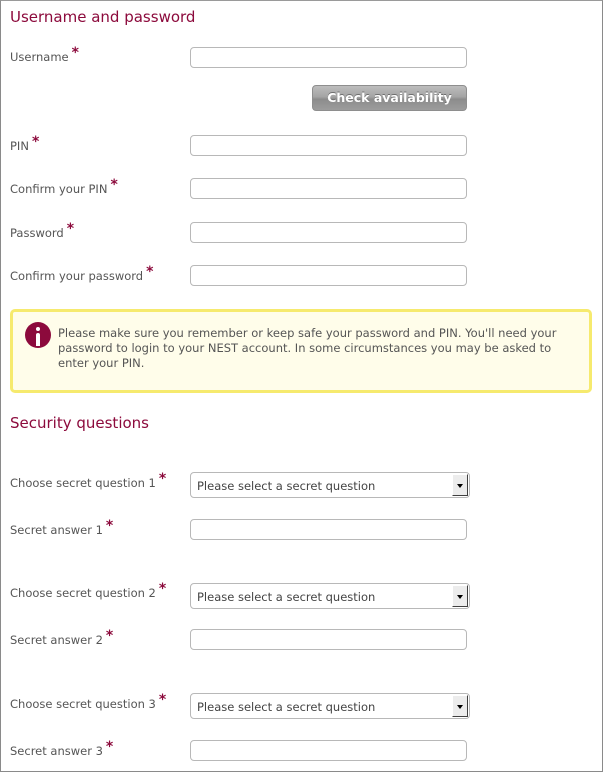 The width and height of the screenshot is (603, 772). Describe the element at coordinates (19, 146) in the screenshot. I see `pin-label-text: PIN` at that location.